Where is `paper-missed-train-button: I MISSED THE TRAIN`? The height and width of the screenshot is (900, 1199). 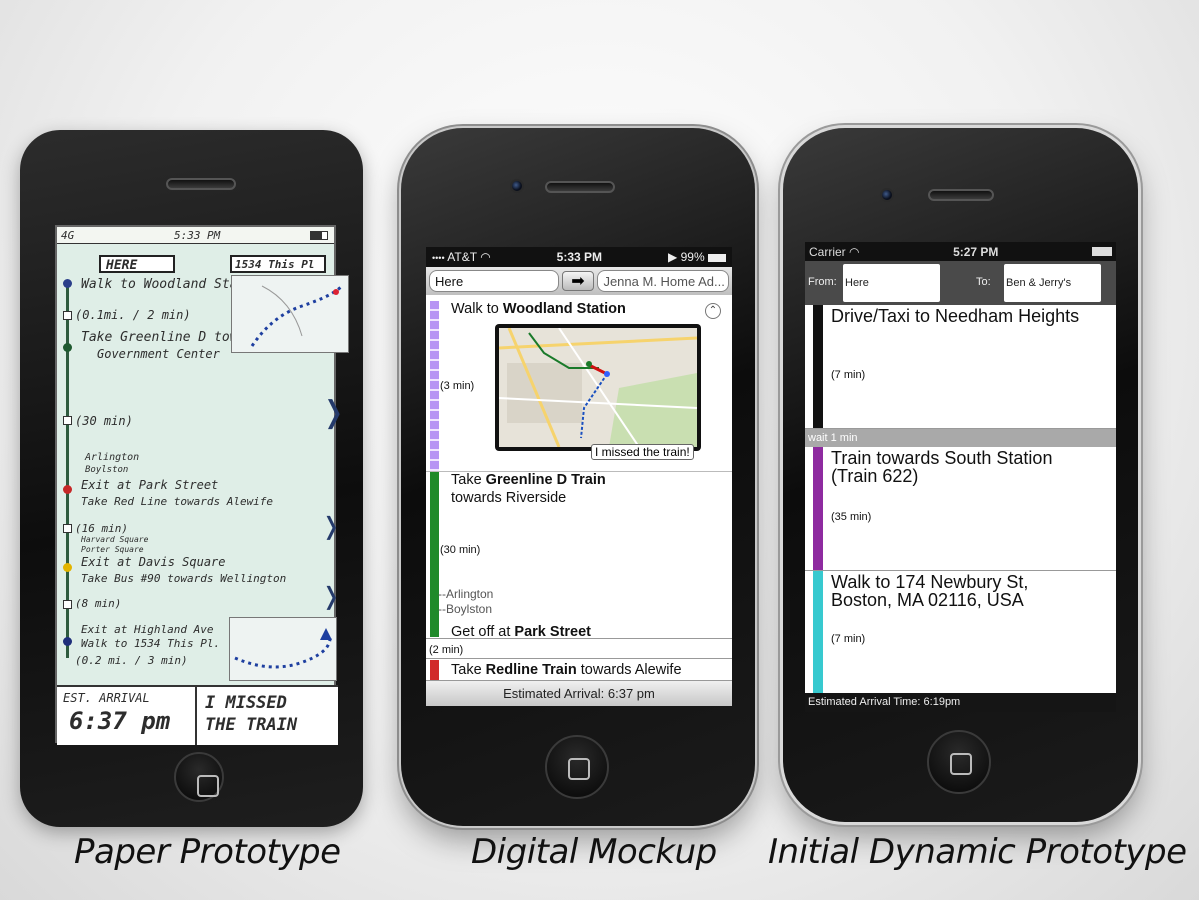 paper-missed-train-button: I MISSED THE TRAIN is located at coordinates (267, 715).